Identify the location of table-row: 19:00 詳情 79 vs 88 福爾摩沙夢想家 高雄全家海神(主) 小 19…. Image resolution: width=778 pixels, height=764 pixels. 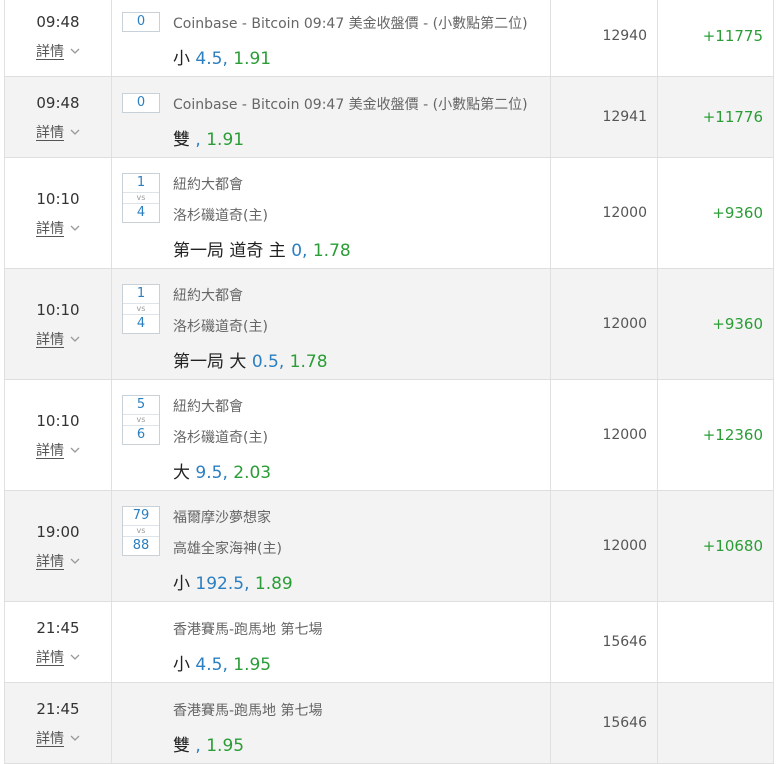
(389, 546).